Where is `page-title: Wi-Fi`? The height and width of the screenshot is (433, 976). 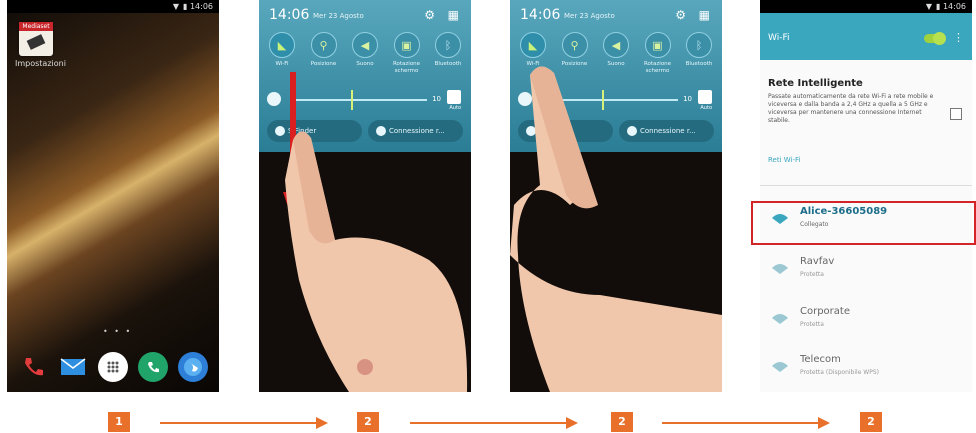
page-title: Wi-Fi is located at coordinates (779, 38).